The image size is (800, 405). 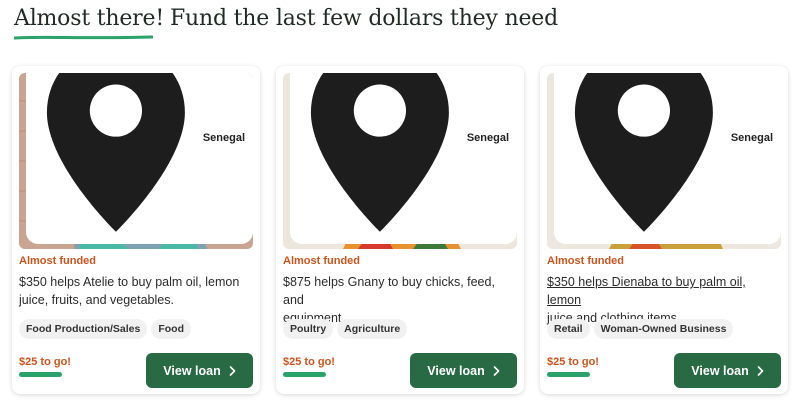 What do you see at coordinates (308, 329) in the screenshot?
I see `category-tag: Poultry` at bounding box center [308, 329].